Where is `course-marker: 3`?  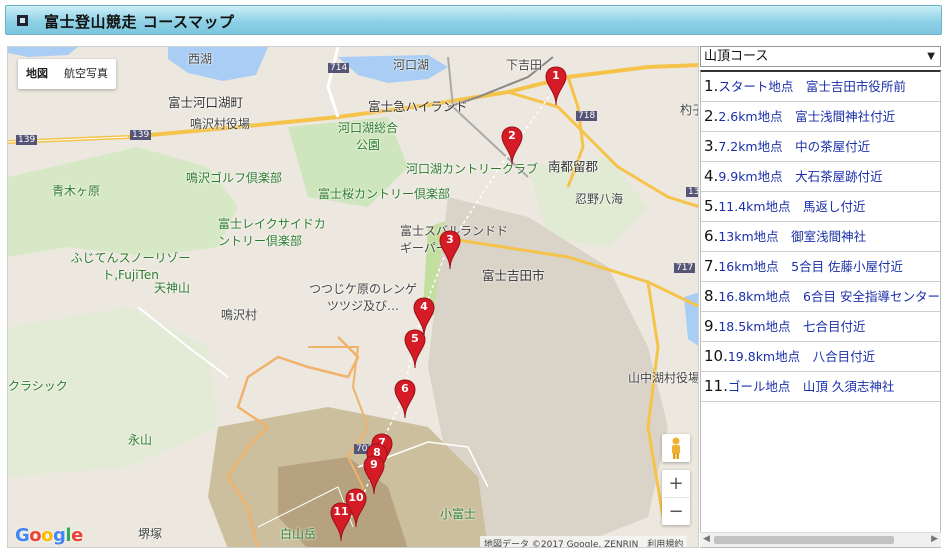 course-marker: 3 is located at coordinates (450, 250).